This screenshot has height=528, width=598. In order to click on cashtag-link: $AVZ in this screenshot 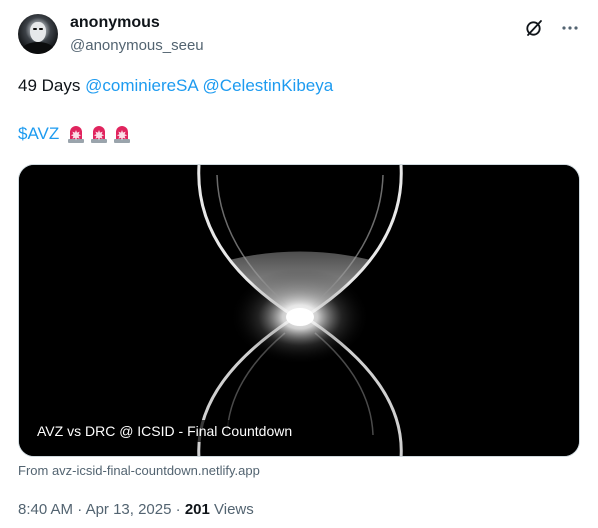, I will do `click(38, 134)`.